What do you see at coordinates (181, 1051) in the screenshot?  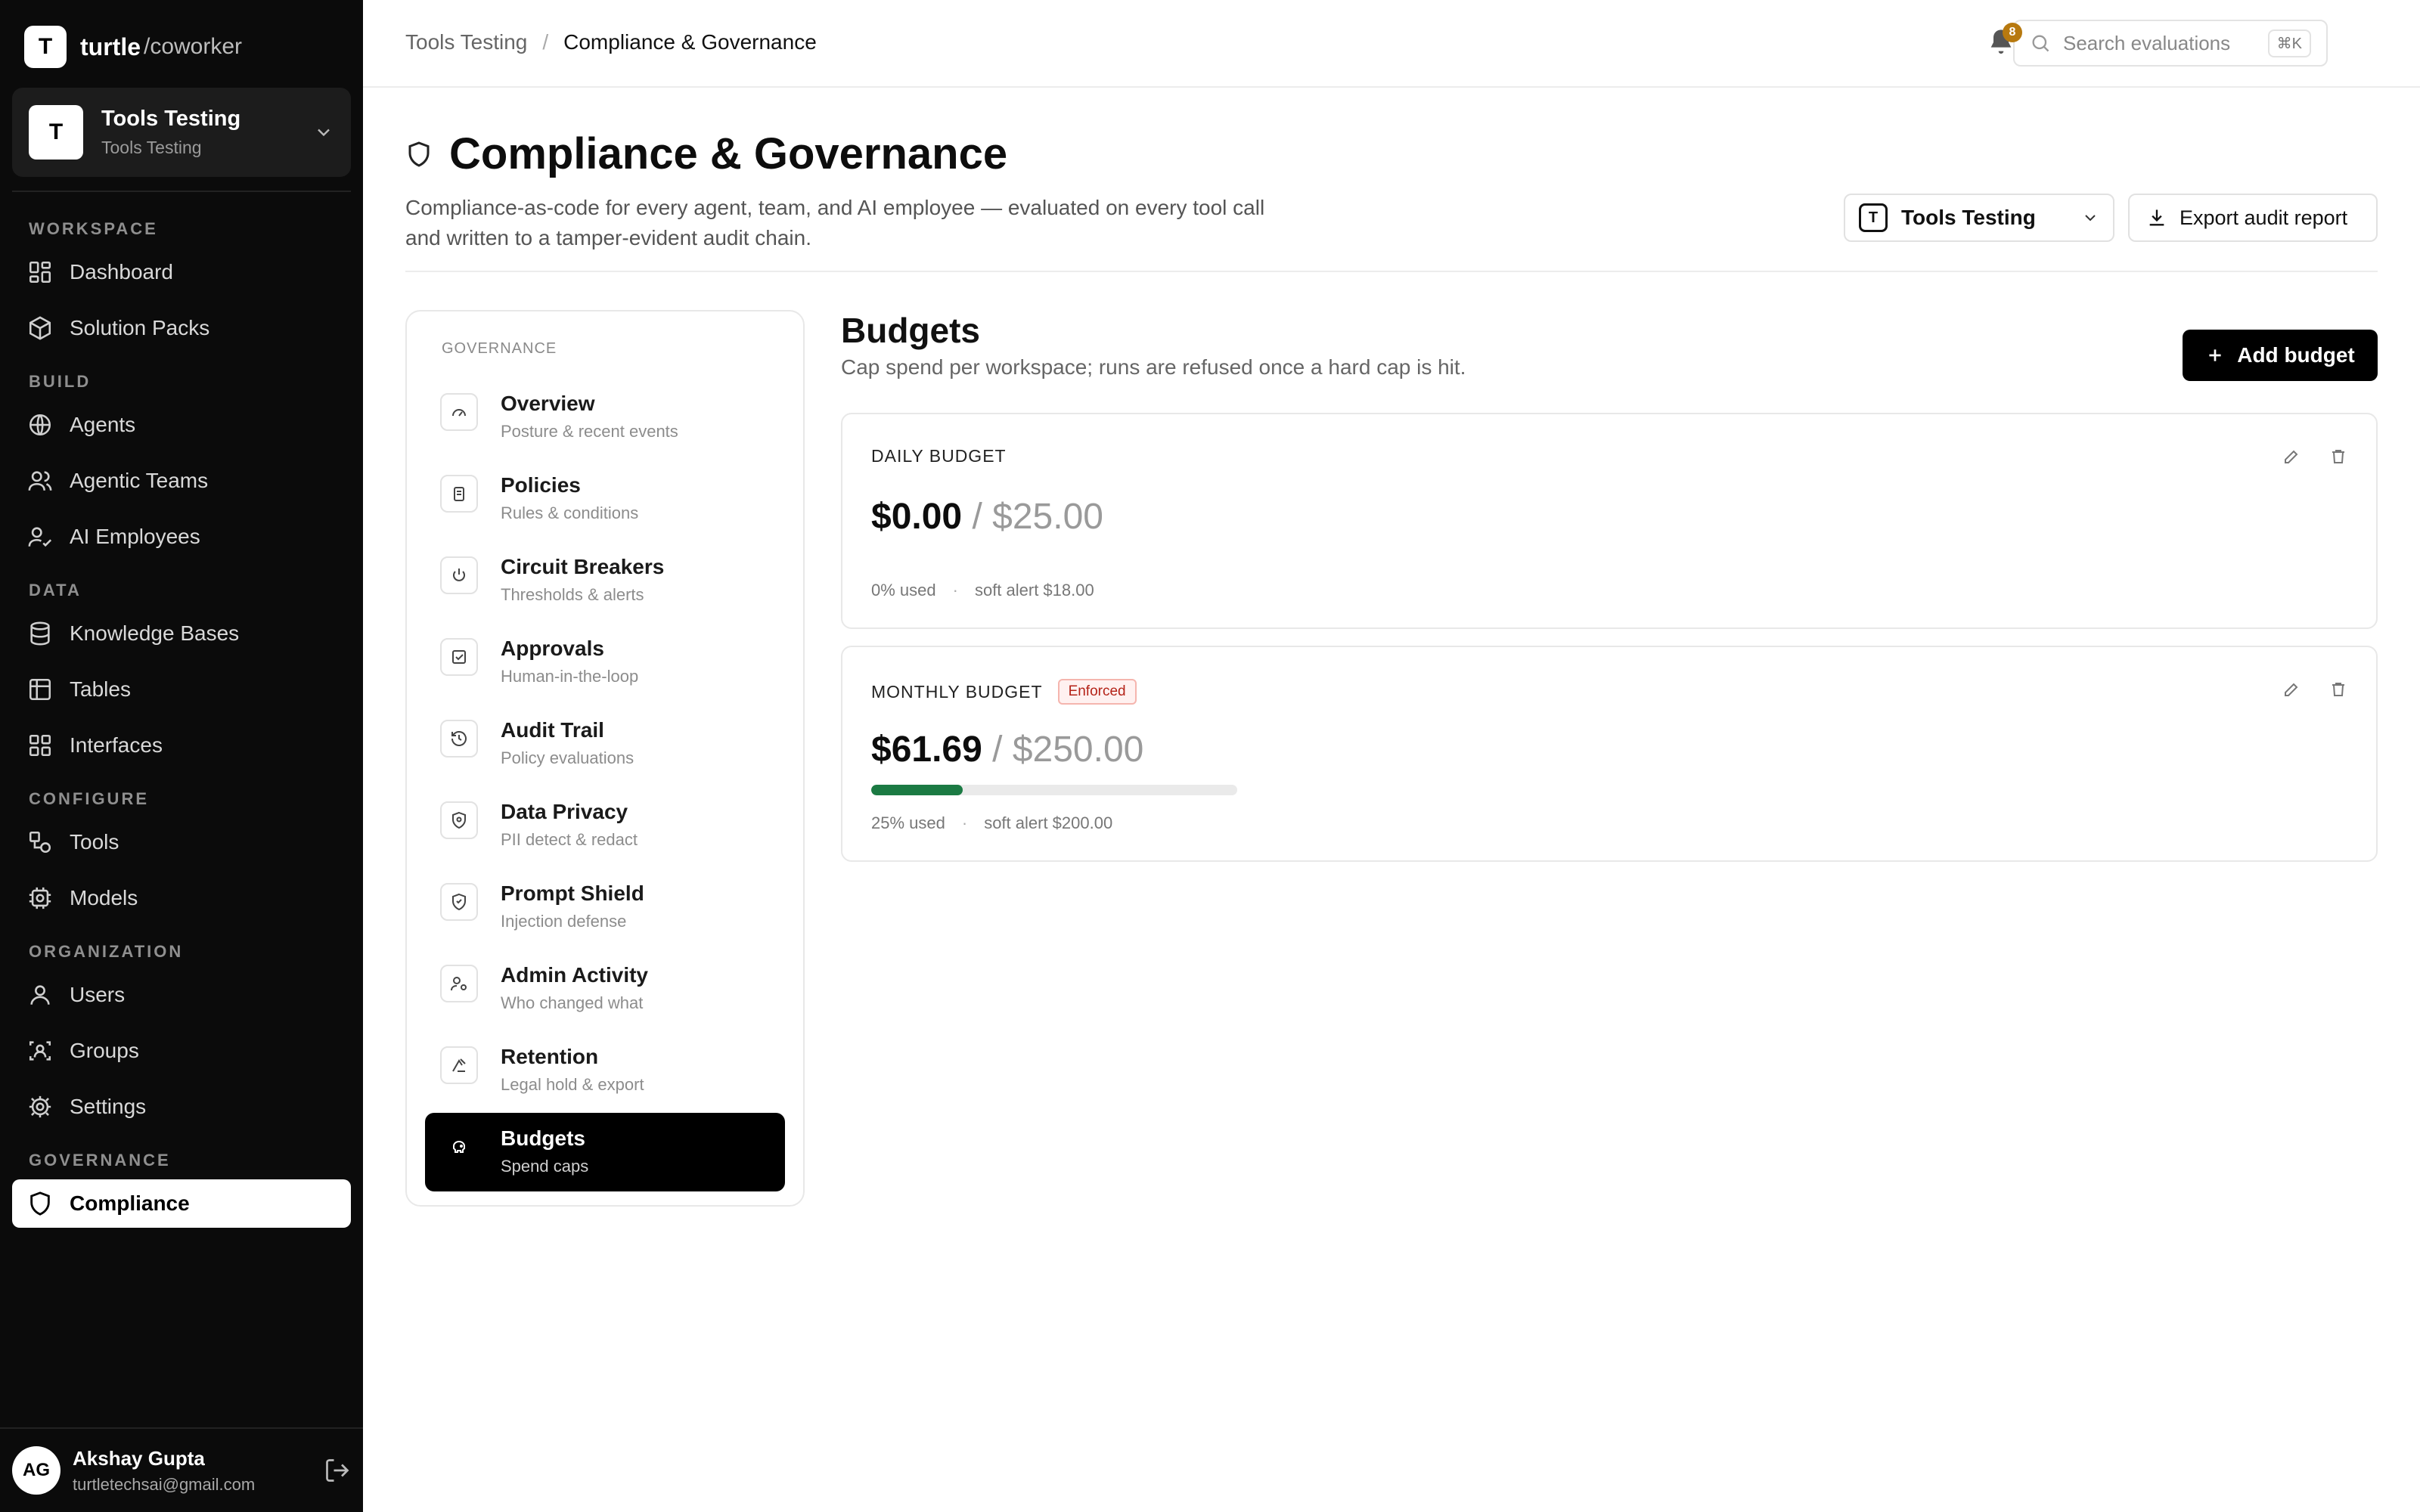 I see `sidebar-item-groups: Groups` at bounding box center [181, 1051].